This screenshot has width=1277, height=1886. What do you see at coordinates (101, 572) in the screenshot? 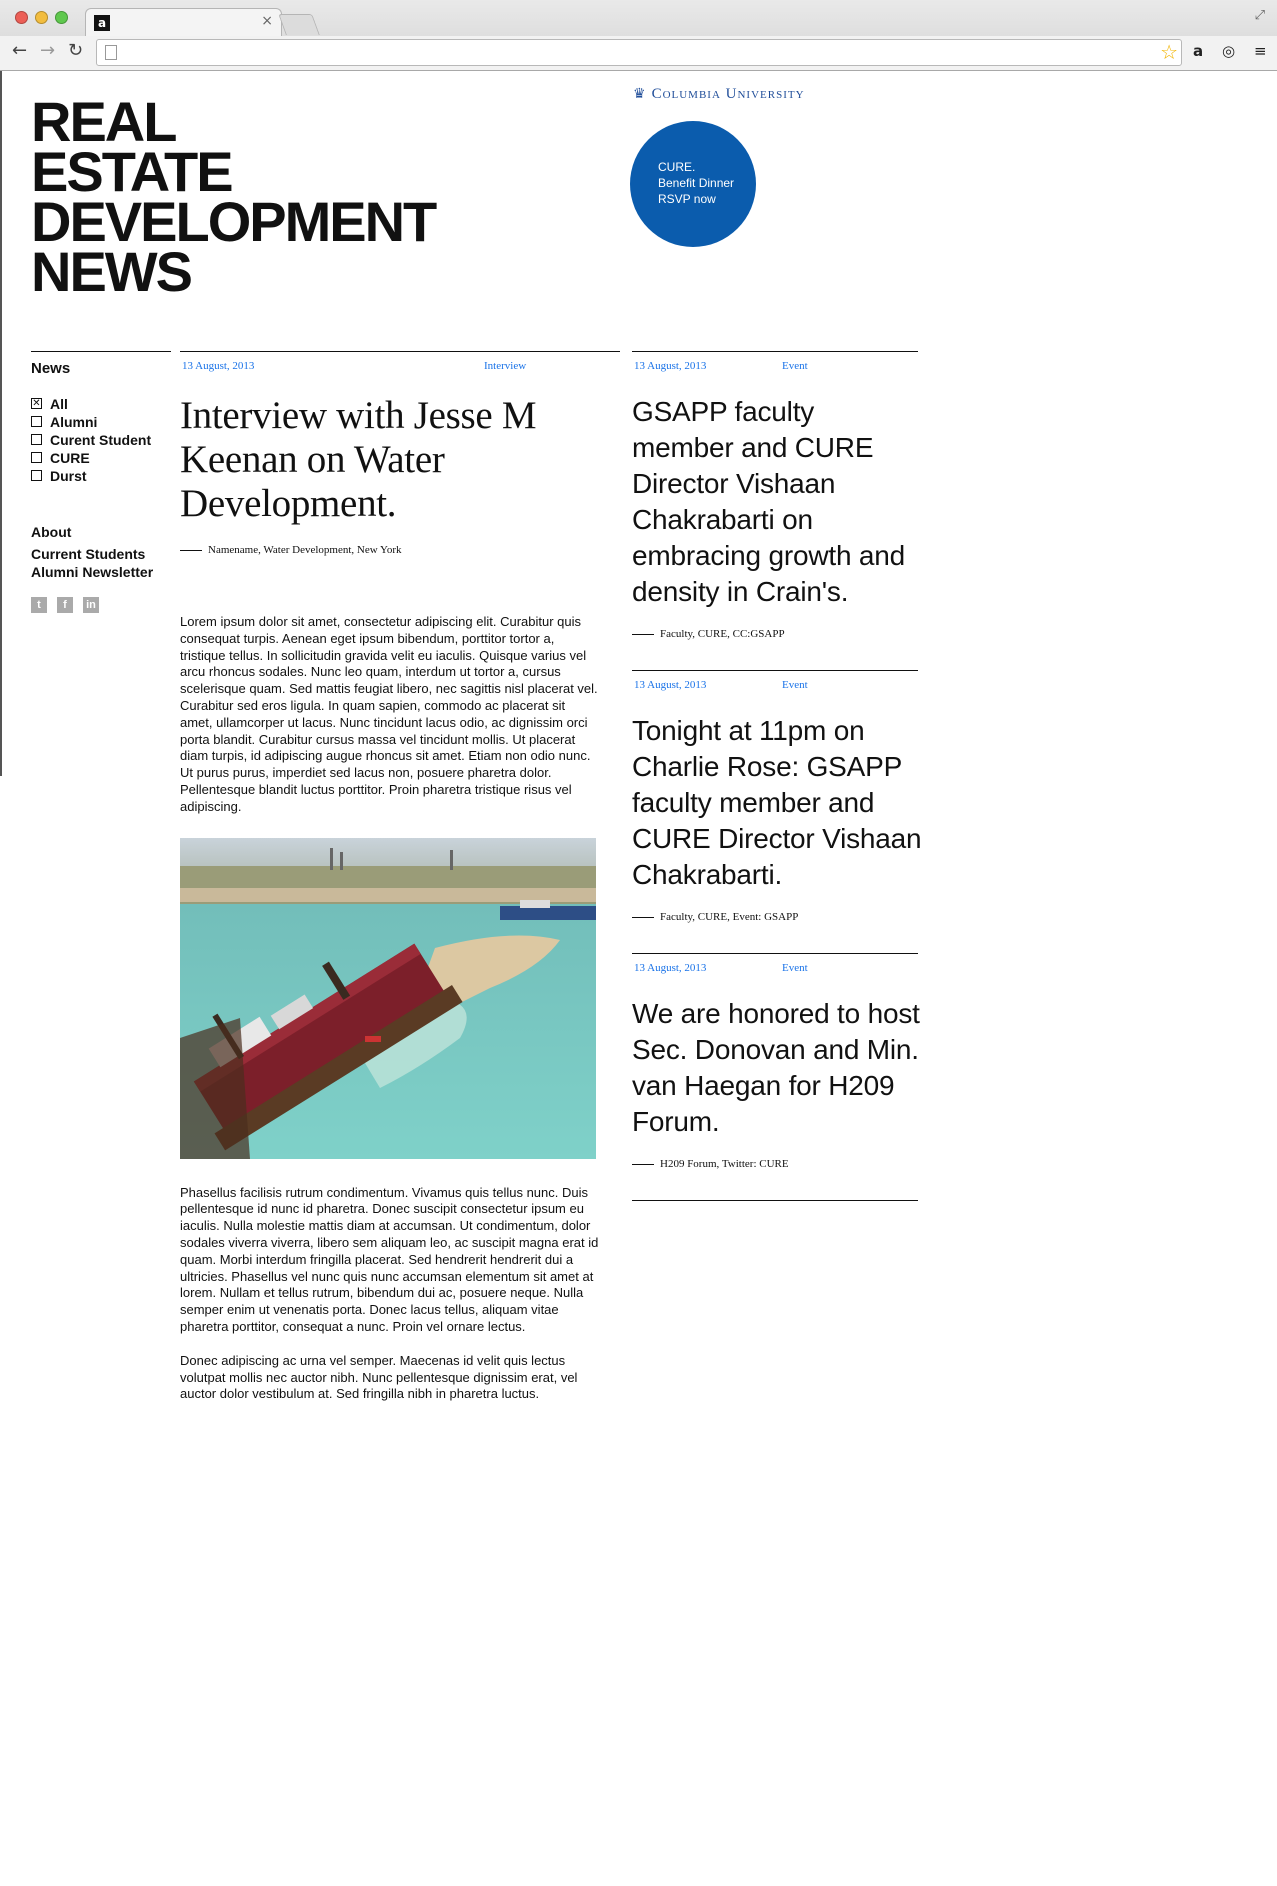
I see `nav-link-alumni-newsletter: Alumni Newsletter` at bounding box center [101, 572].